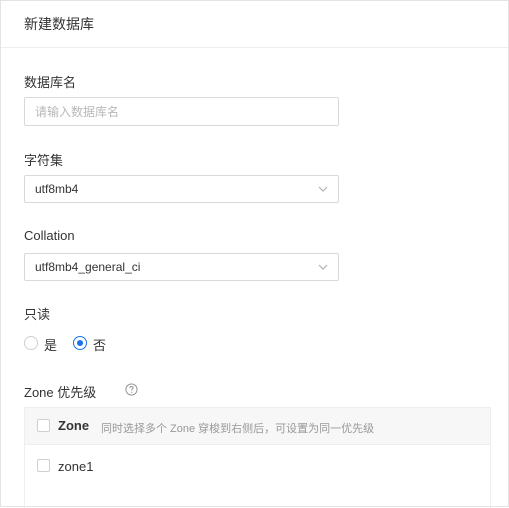 This screenshot has width=509, height=508. What do you see at coordinates (49, 235) in the screenshot?
I see `collation-label: Collation` at bounding box center [49, 235].